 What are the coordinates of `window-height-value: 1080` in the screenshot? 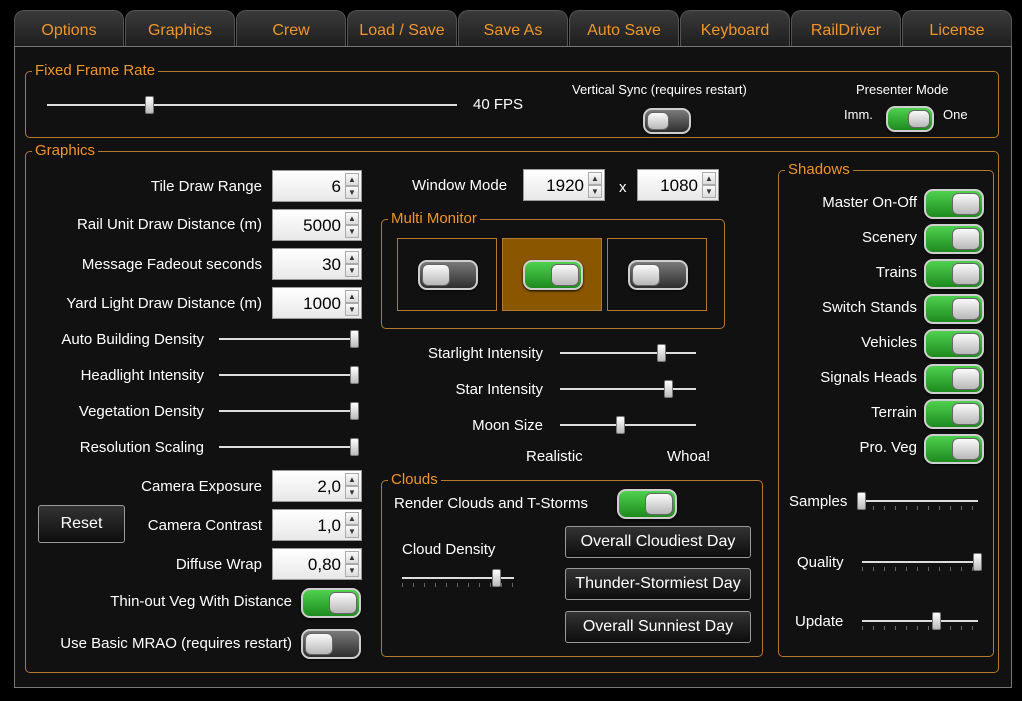 It's located at (679, 185).